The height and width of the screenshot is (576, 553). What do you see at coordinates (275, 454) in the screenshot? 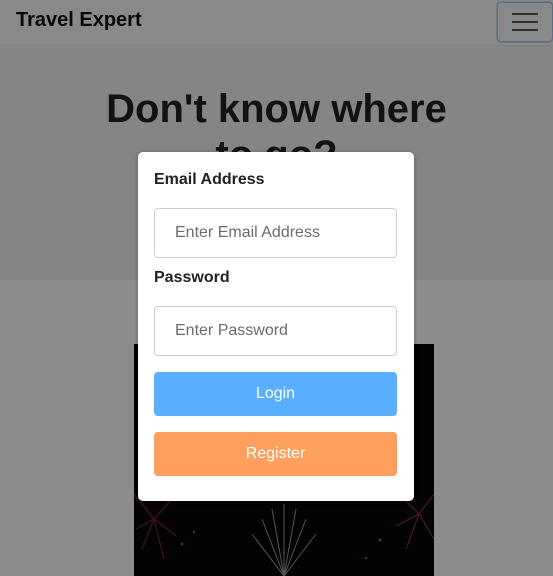
I see `register-button: Register` at bounding box center [275, 454].